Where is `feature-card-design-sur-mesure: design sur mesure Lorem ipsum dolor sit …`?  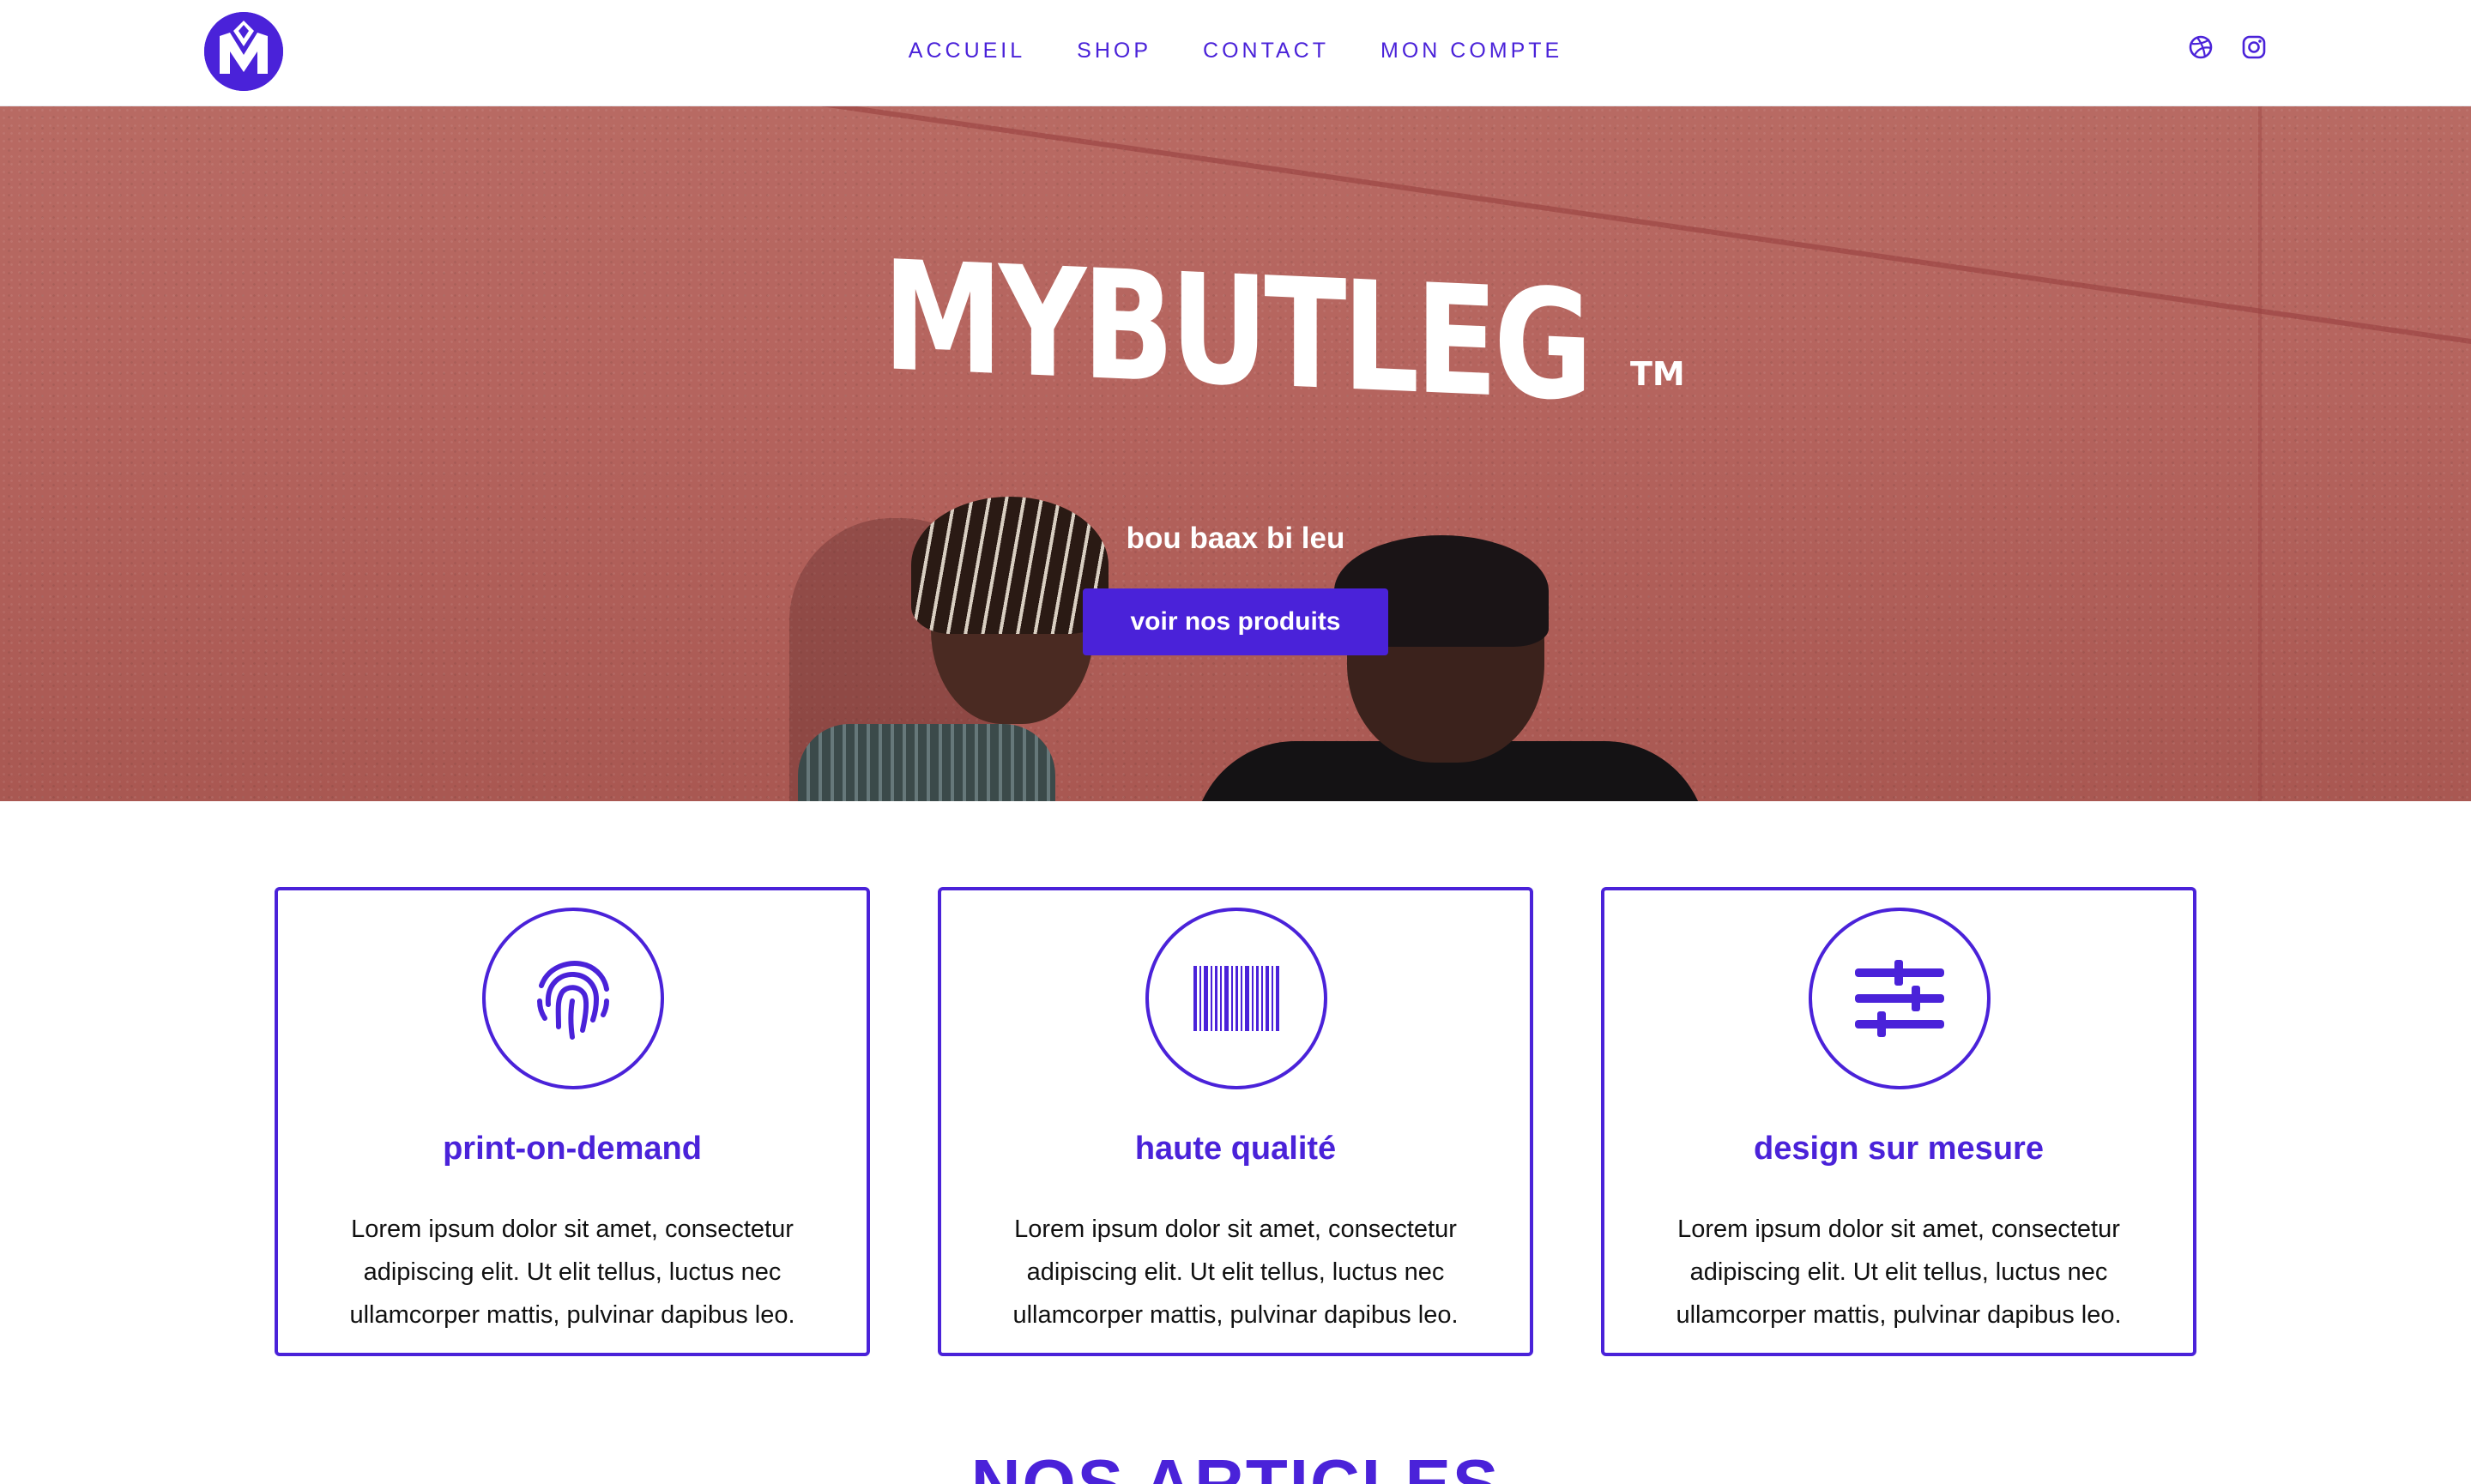 feature-card-design-sur-mesure: design sur mesure Lorem ipsum dolor sit … is located at coordinates (1898, 1121).